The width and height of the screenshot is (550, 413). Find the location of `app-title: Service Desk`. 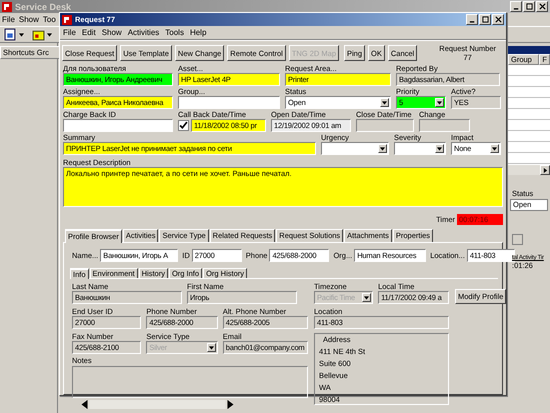

app-title: Service Desk is located at coordinates (43, 7).